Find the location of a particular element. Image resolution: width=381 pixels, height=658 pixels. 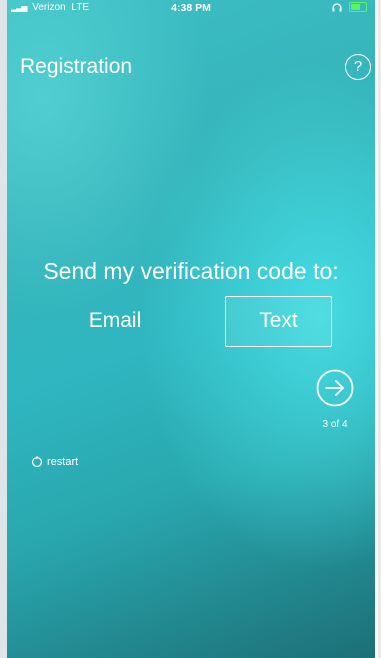

text-option-button: Text is located at coordinates (278, 321).